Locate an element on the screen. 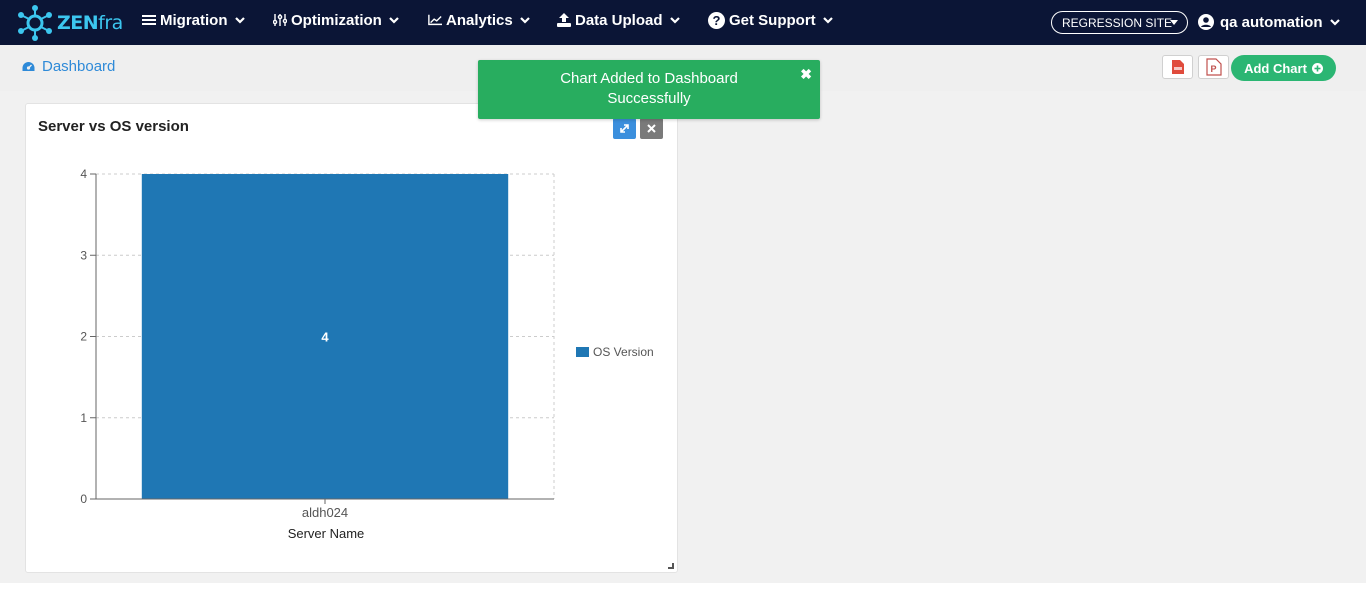 The width and height of the screenshot is (1366, 612). question-circle-icon: ? is located at coordinates (716, 20).